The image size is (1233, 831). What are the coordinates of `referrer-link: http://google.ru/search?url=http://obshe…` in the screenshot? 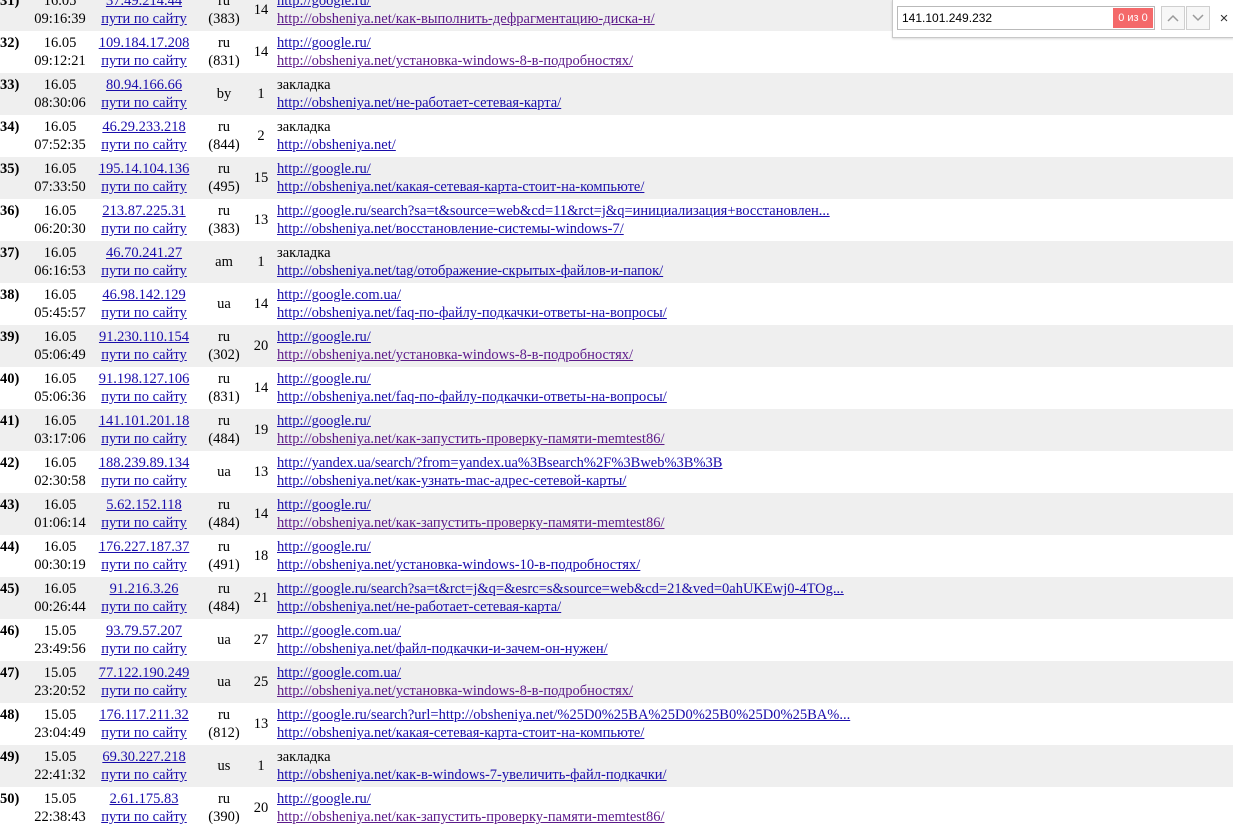 It's located at (563, 715).